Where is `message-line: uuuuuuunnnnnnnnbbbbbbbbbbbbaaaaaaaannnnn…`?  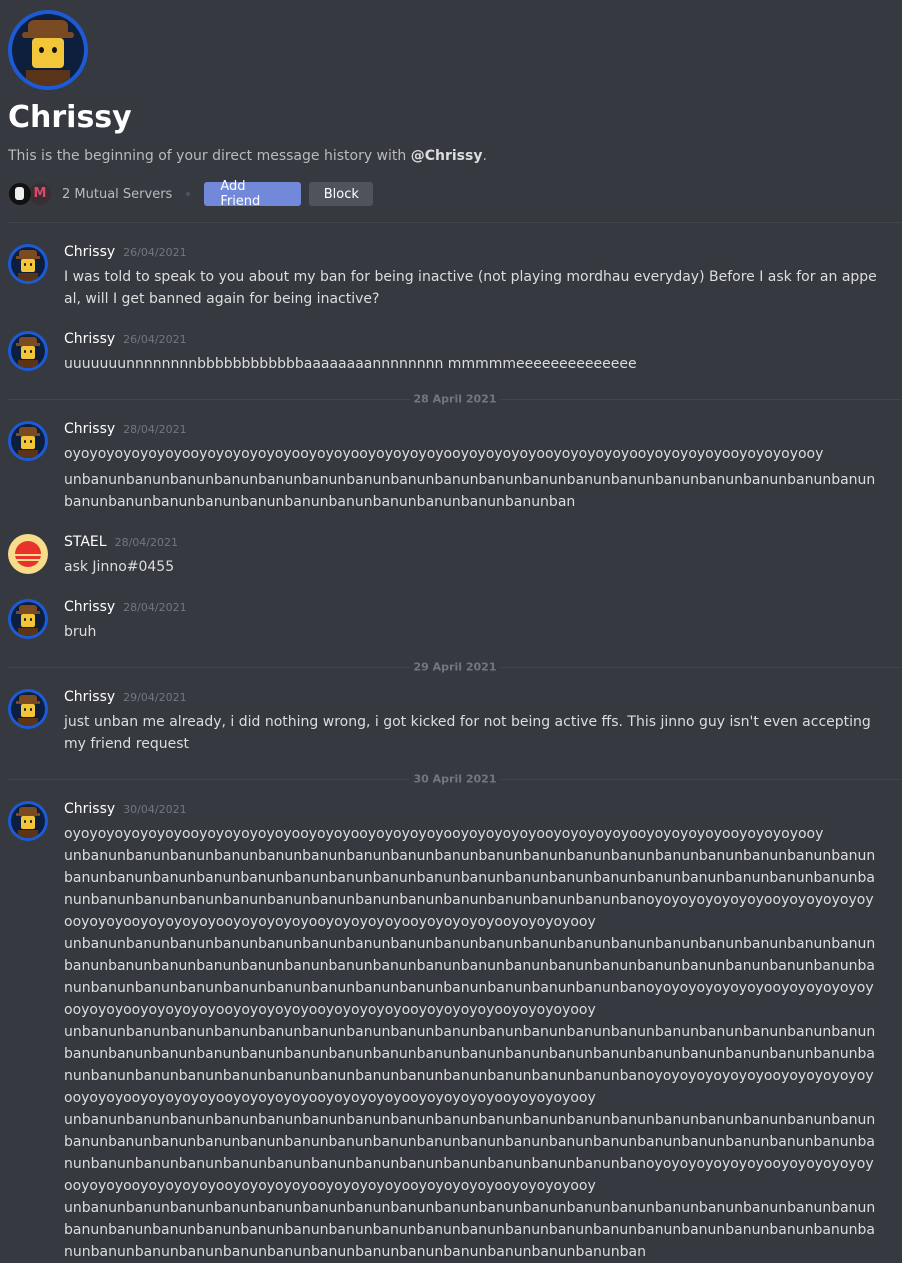
message-line: uuuuuuunnnnnnnnbbbbbbbbbbbbaaaaaaaannnnn… is located at coordinates (350, 364).